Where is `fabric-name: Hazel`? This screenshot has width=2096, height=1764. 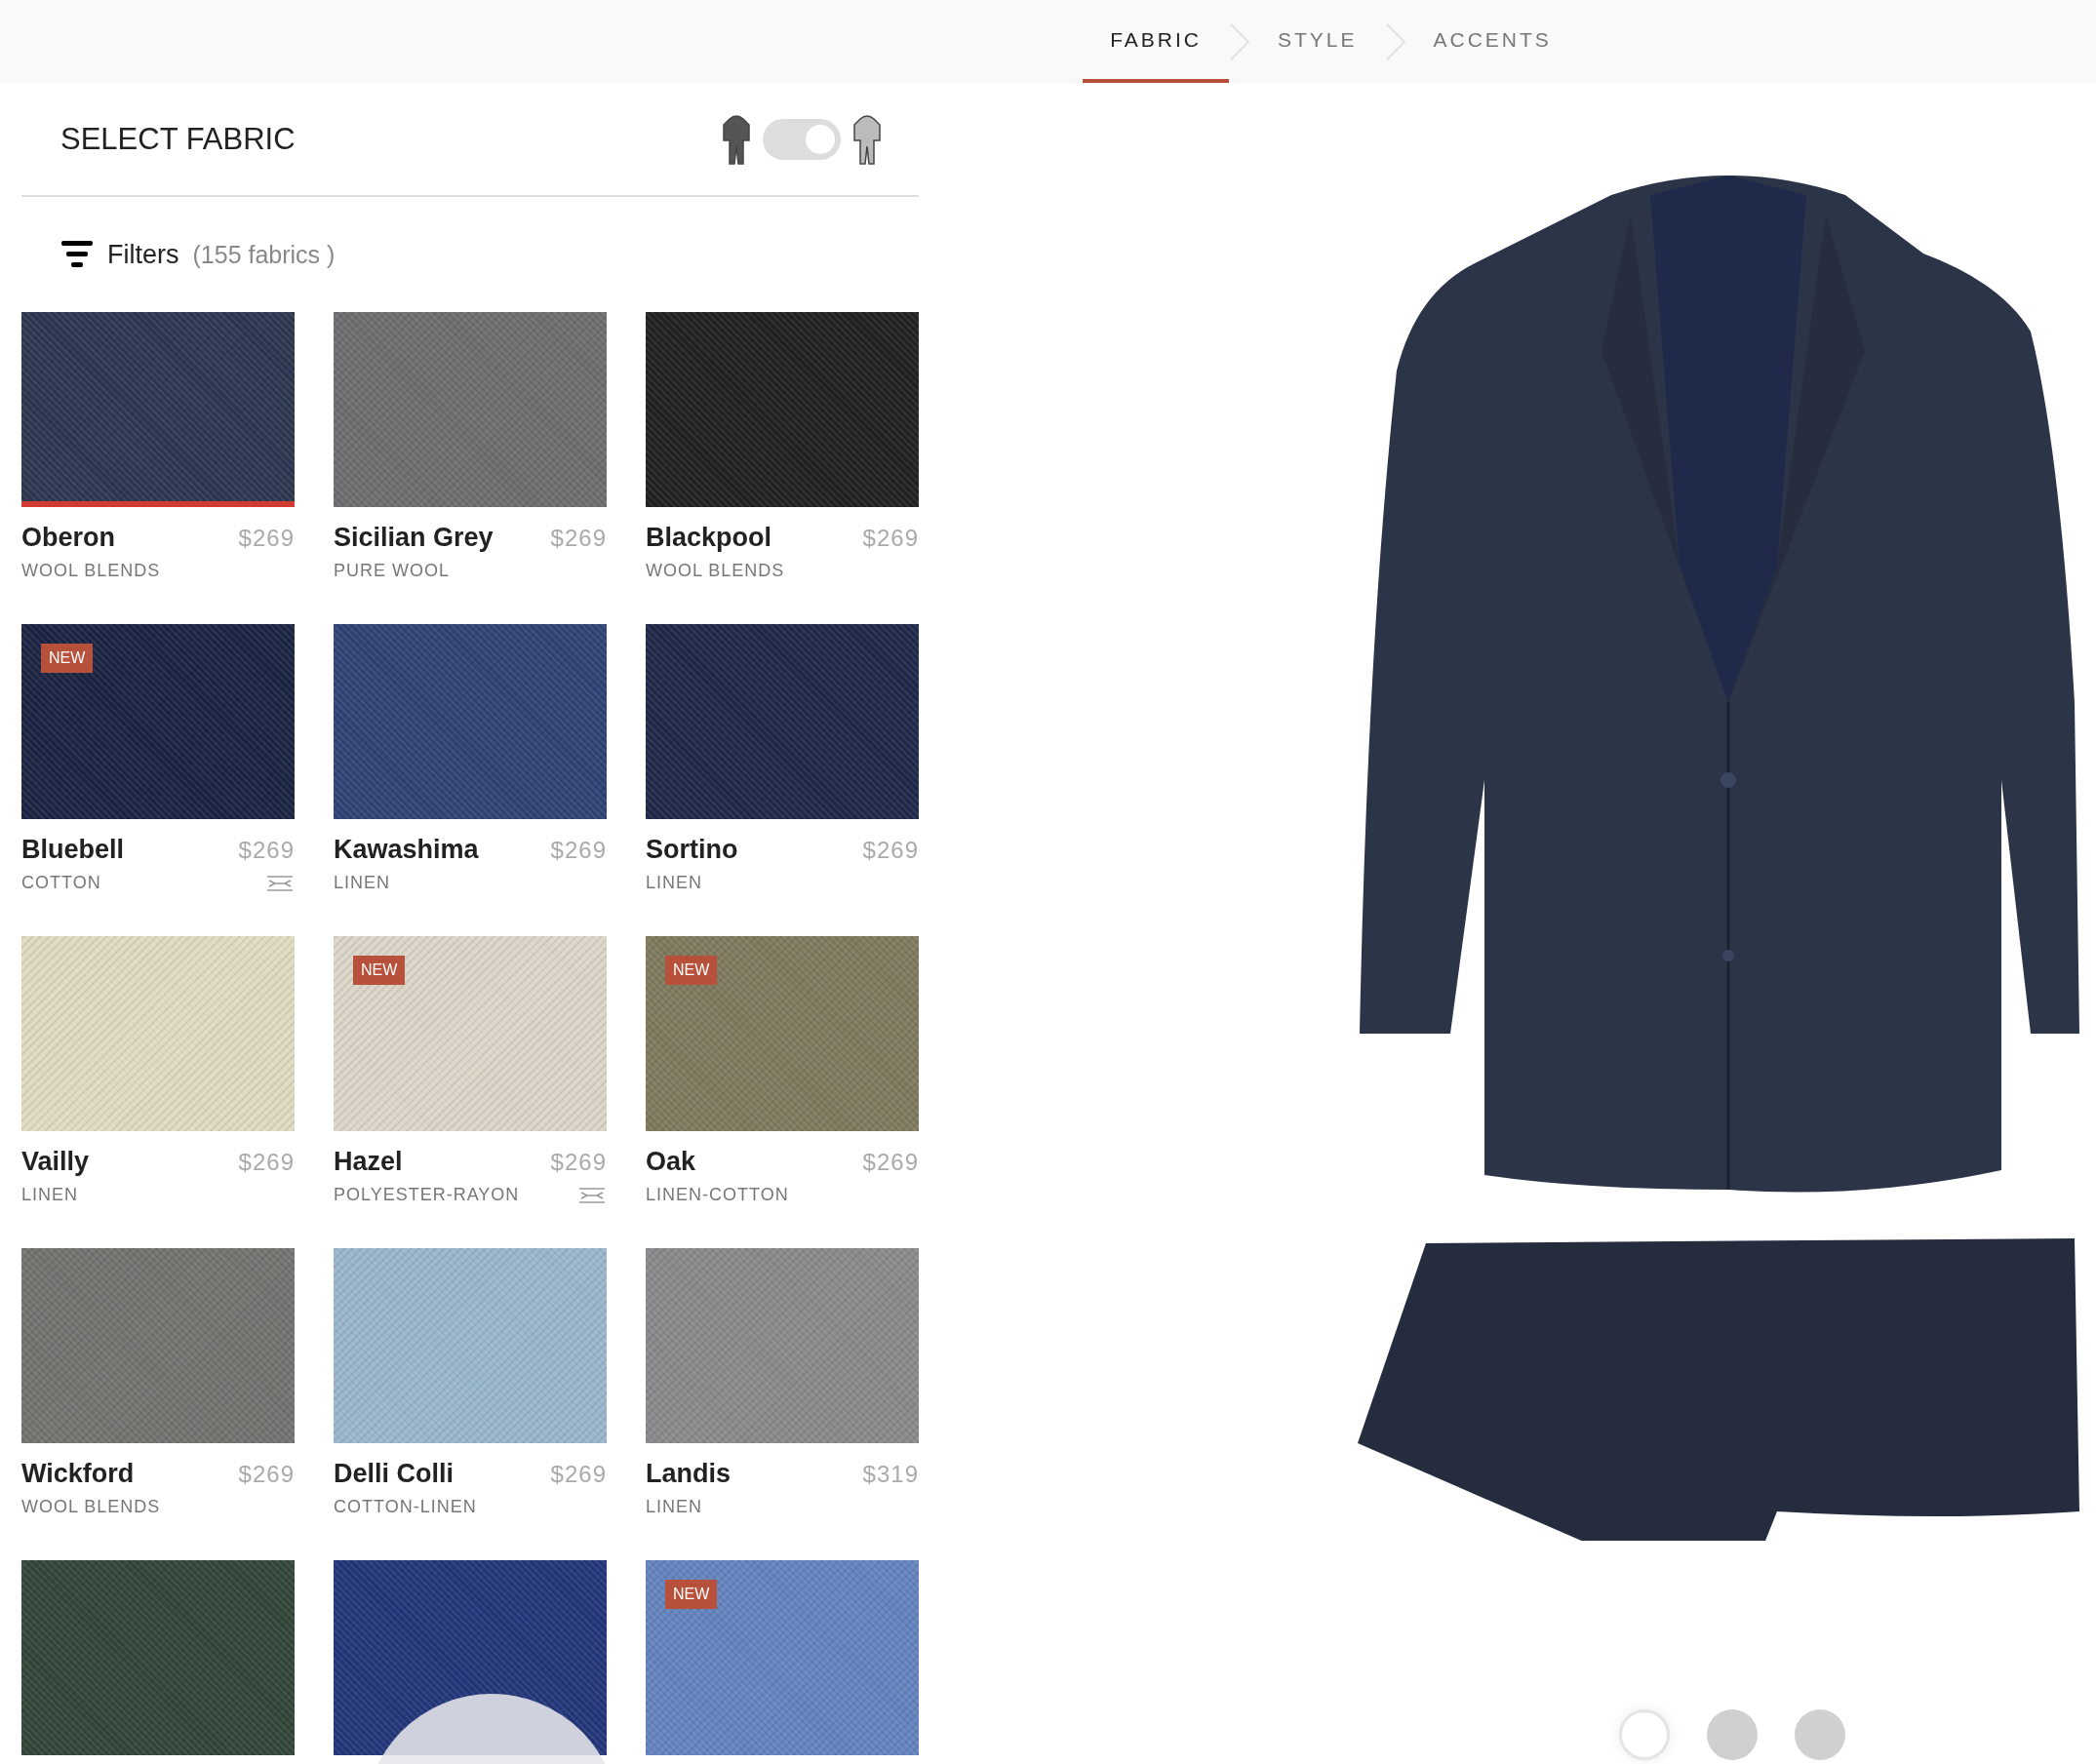 fabric-name: Hazel is located at coordinates (368, 1162).